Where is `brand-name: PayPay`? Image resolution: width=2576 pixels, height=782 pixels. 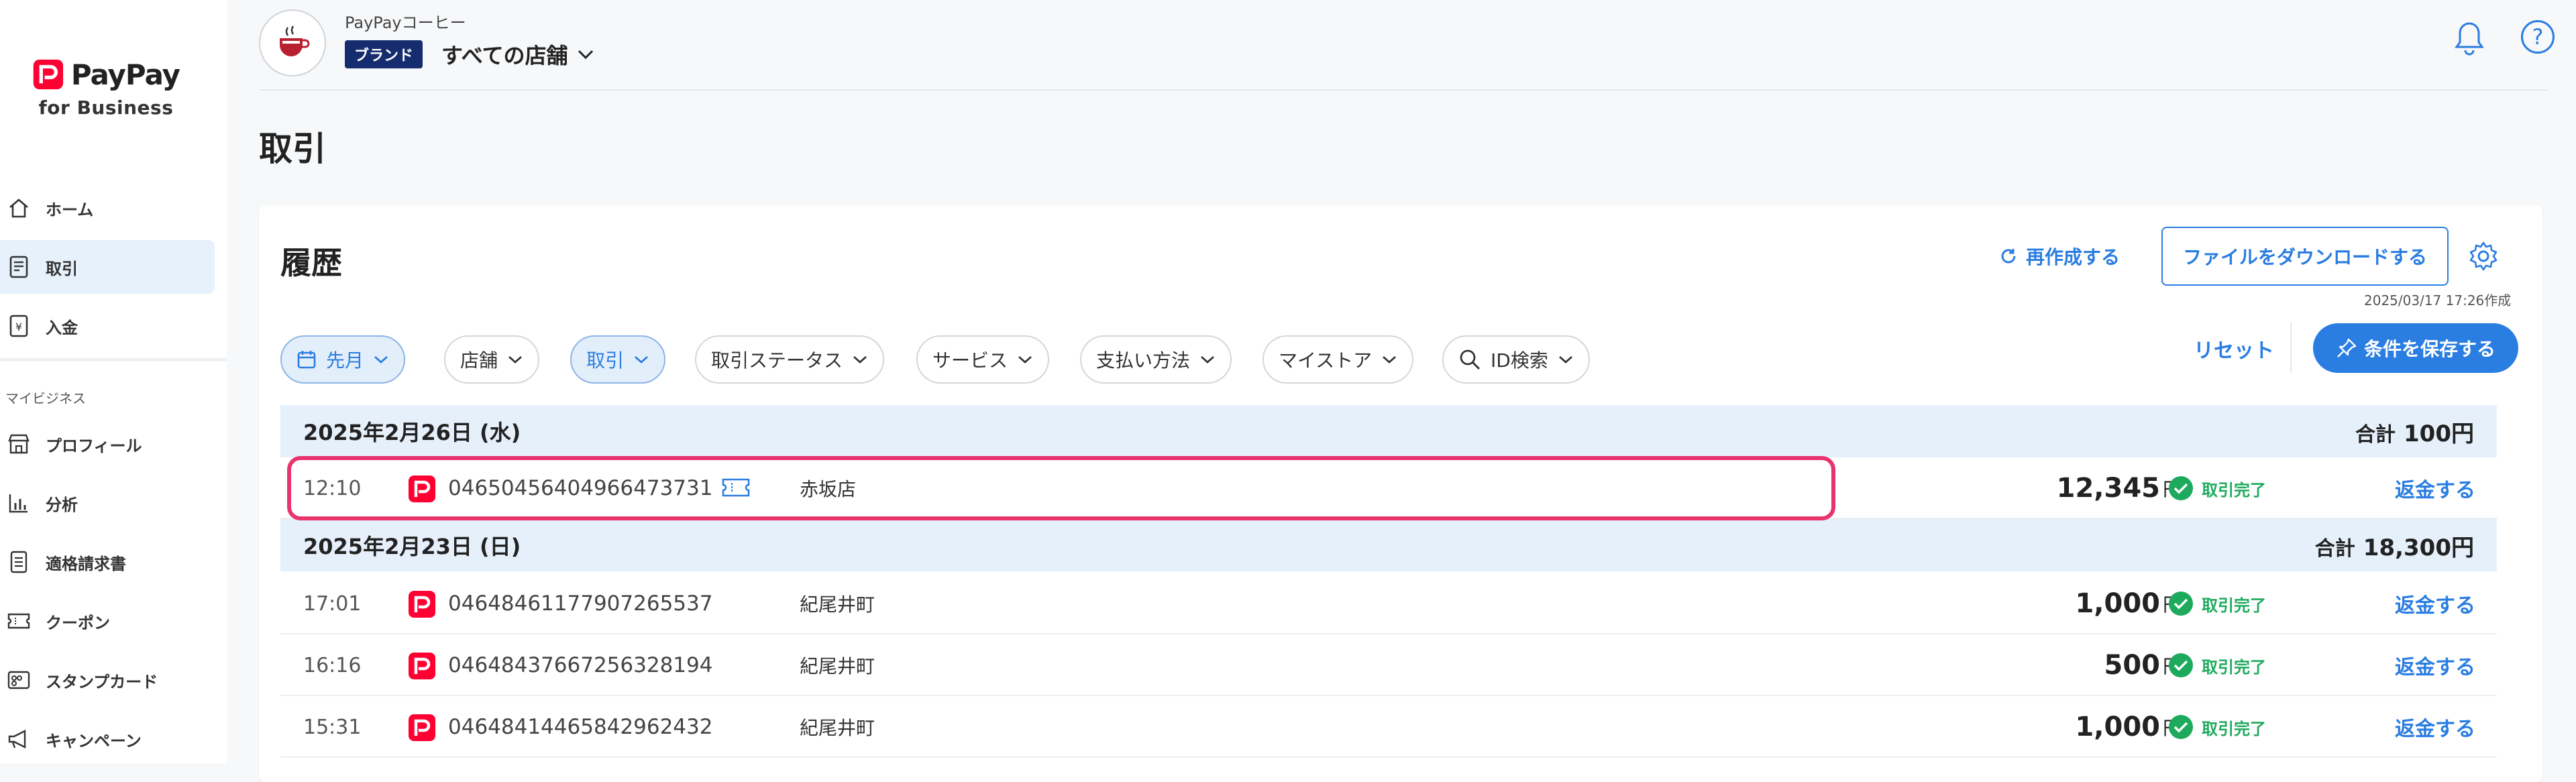
brand-name: PayPay is located at coordinates (125, 75).